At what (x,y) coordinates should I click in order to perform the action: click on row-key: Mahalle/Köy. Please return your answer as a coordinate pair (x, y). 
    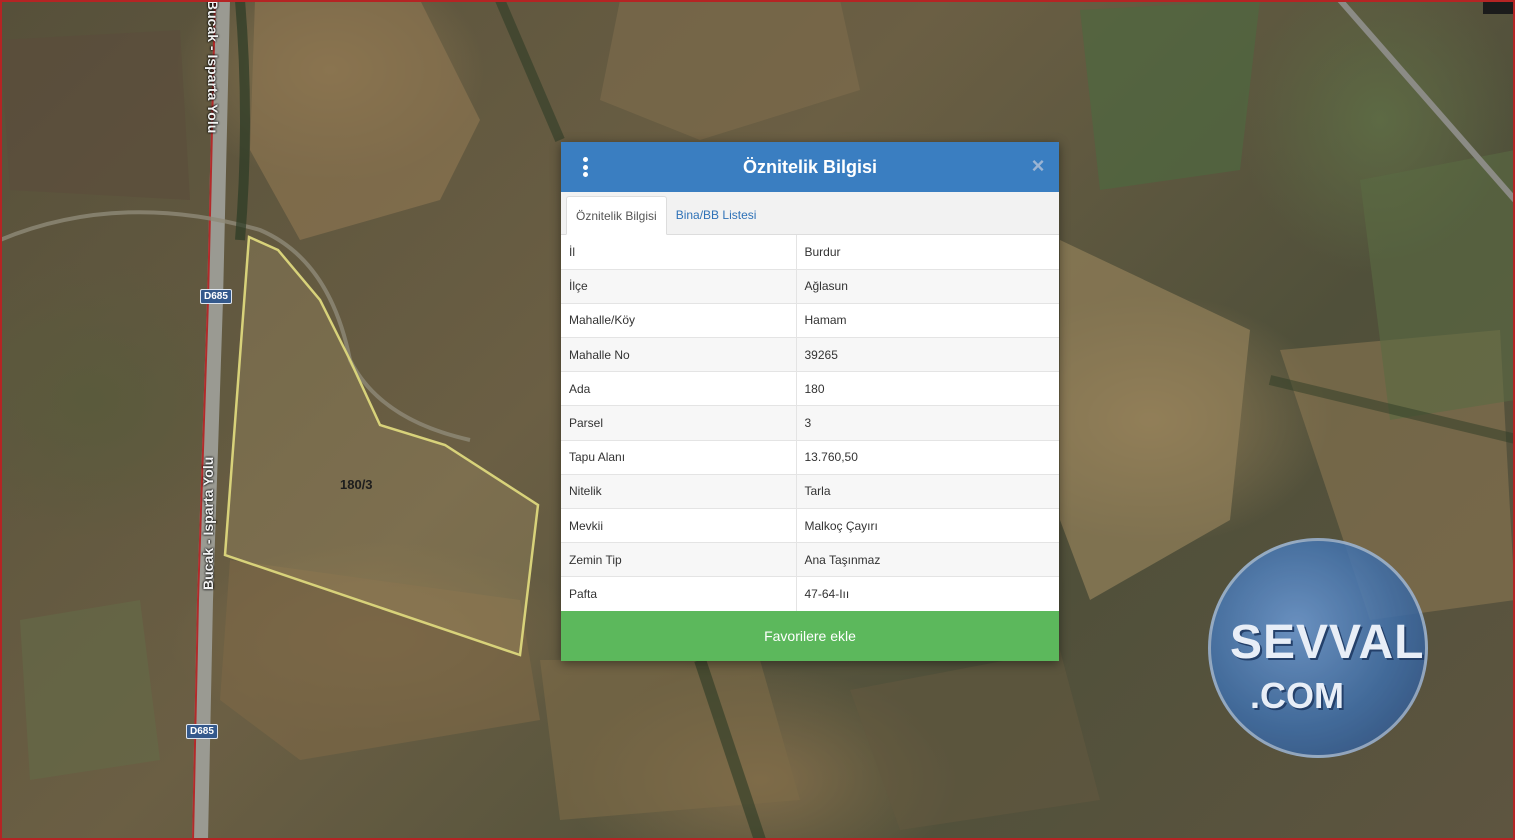
    Looking at the image, I should click on (679, 321).